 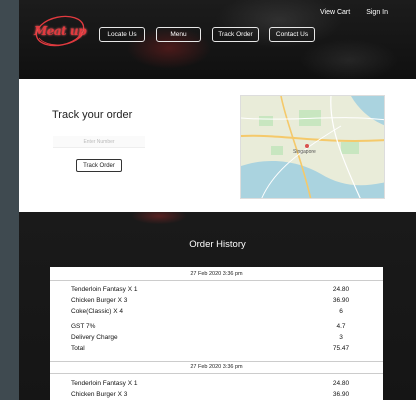 I want to click on map-graphic, so click(x=312, y=147).